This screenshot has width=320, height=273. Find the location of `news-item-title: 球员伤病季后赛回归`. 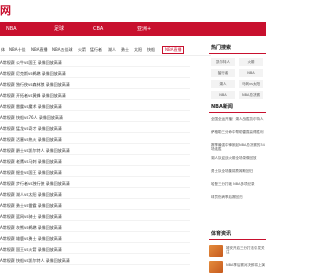

news-item-title: 球员伤病季后赛回归 is located at coordinates (227, 197).